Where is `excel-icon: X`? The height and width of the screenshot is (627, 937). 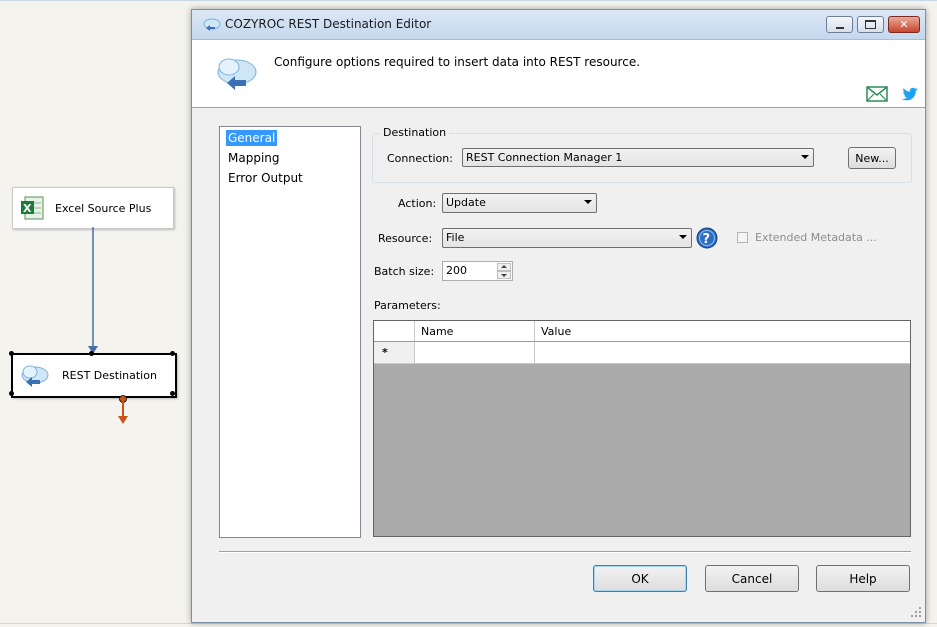
excel-icon: X is located at coordinates (32, 208).